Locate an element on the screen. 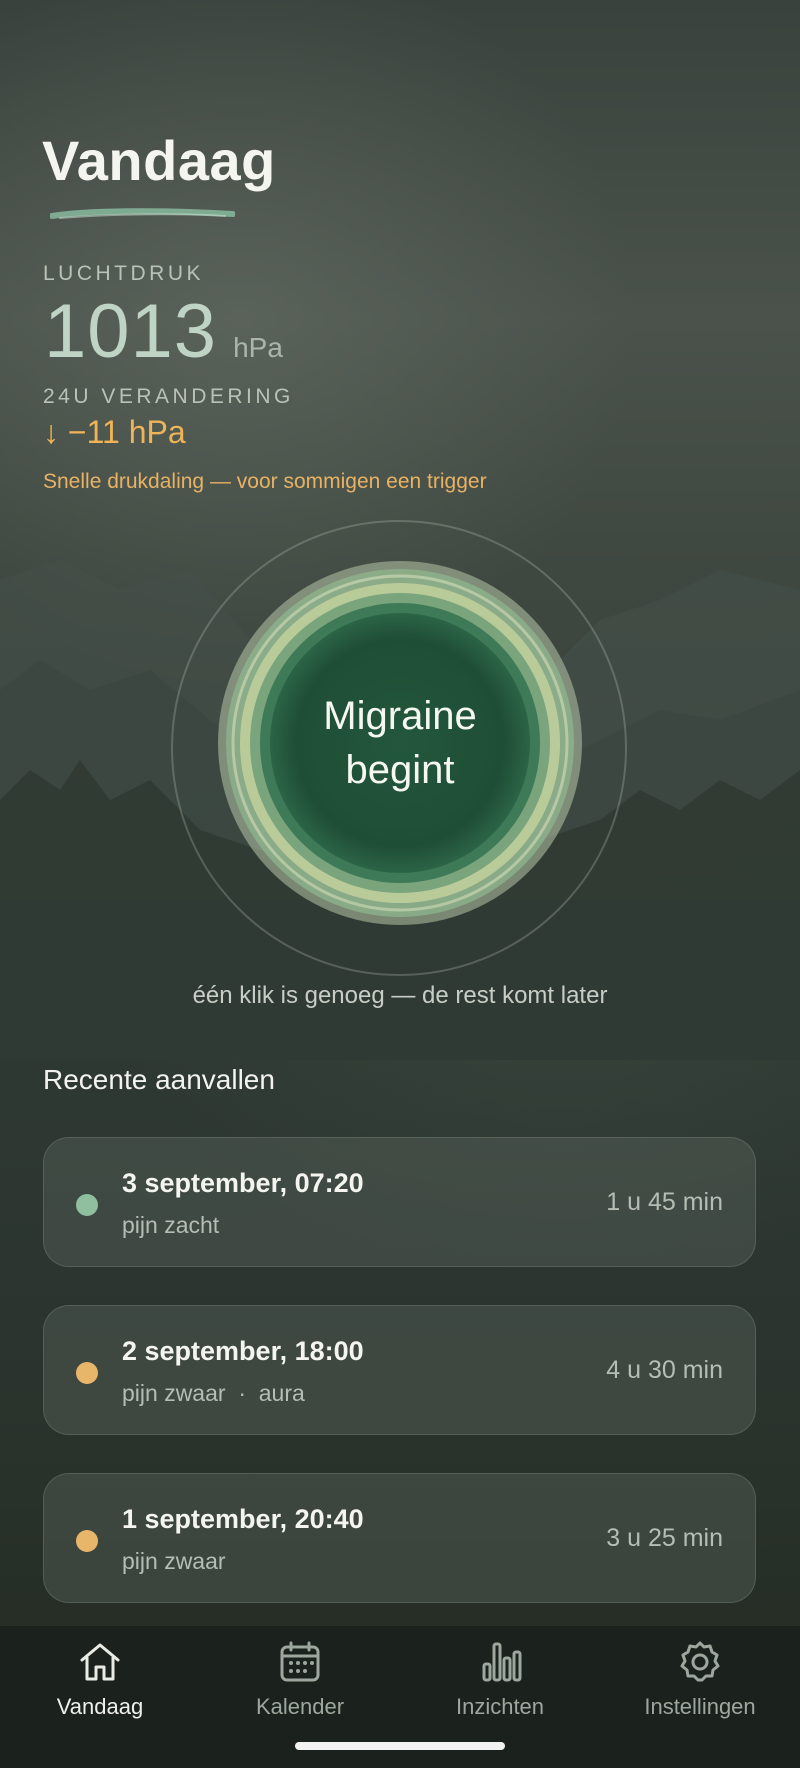 Image resolution: width=800 pixels, height=1768 pixels. title-underline-brush is located at coordinates (142, 213).